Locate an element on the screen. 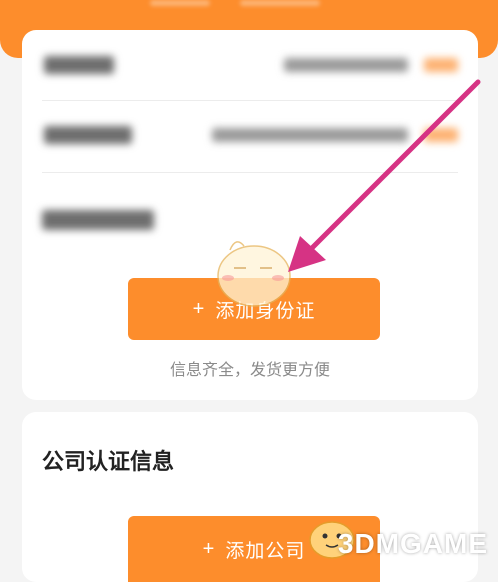 The width and height of the screenshot is (498, 582). company-section-title: 公司认证信息 is located at coordinates (108, 461).